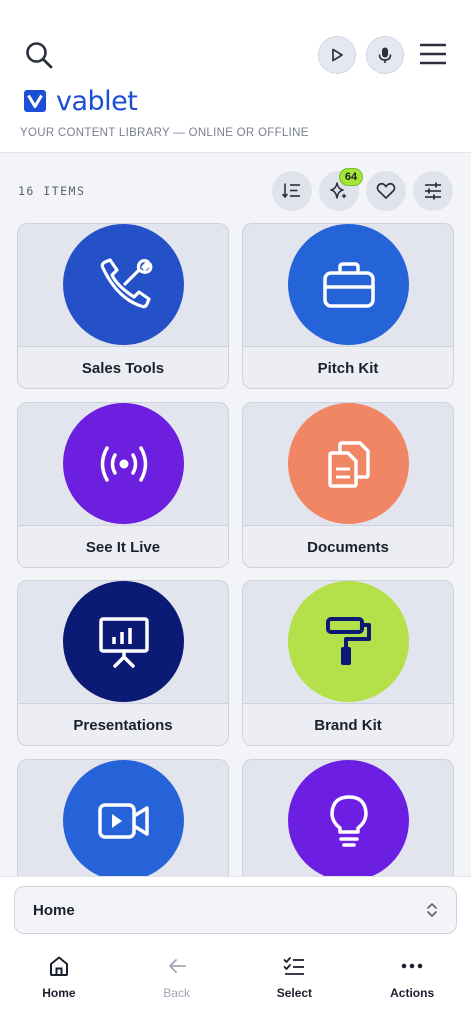 This screenshot has width=471, height=1024. I want to click on logo-mark-icon, so click(35, 101).